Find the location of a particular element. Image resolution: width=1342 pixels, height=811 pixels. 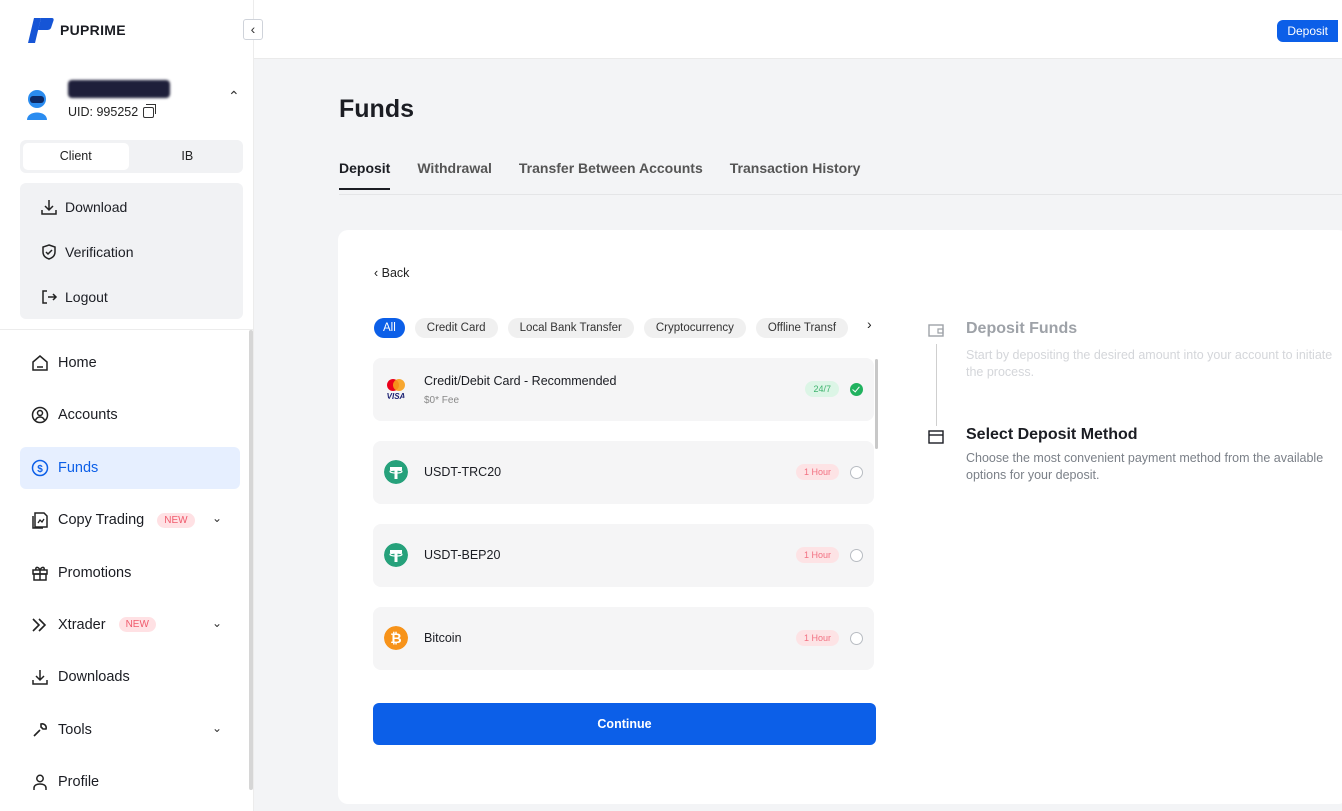

sidebar-item-label: Funds is located at coordinates (78, 467).